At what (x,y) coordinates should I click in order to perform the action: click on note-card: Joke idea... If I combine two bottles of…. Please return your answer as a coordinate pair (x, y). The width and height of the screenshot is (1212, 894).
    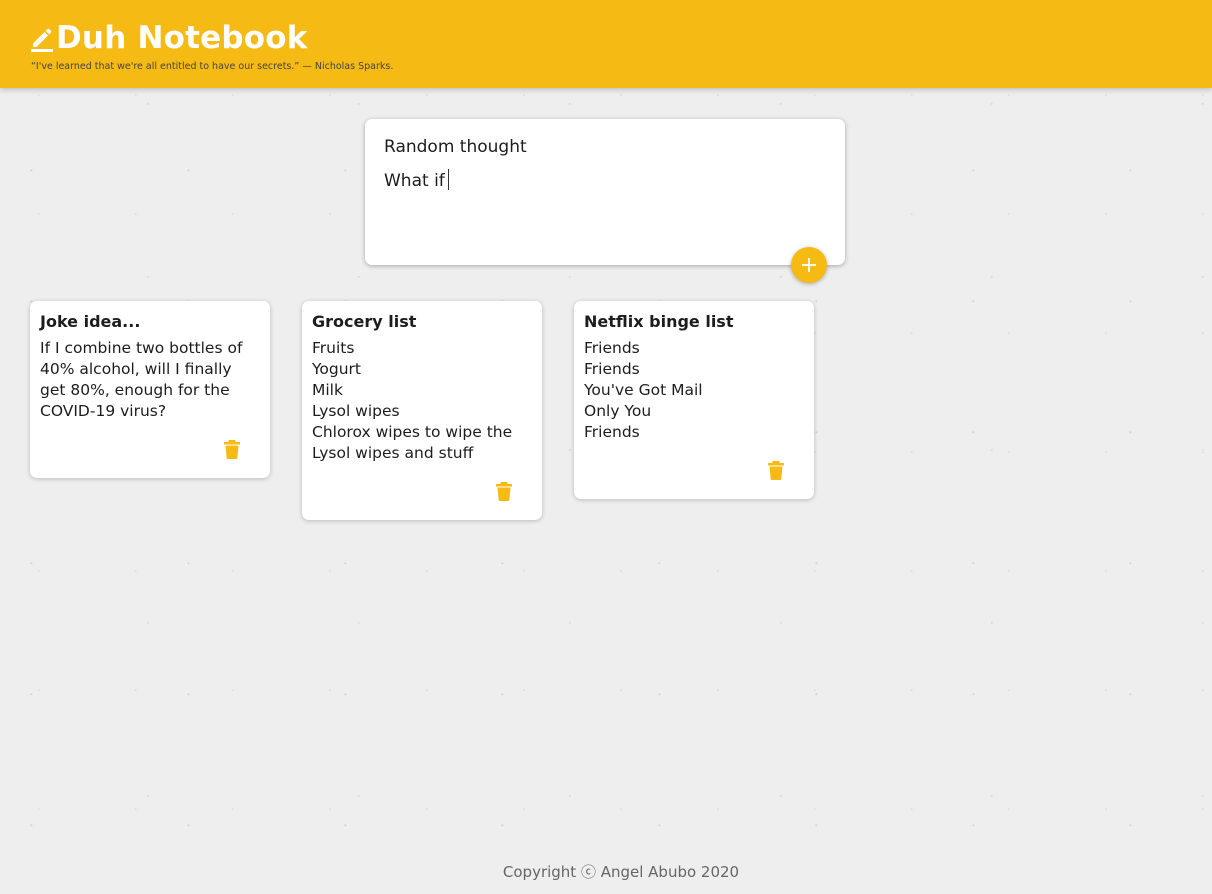
    Looking at the image, I should click on (150, 389).